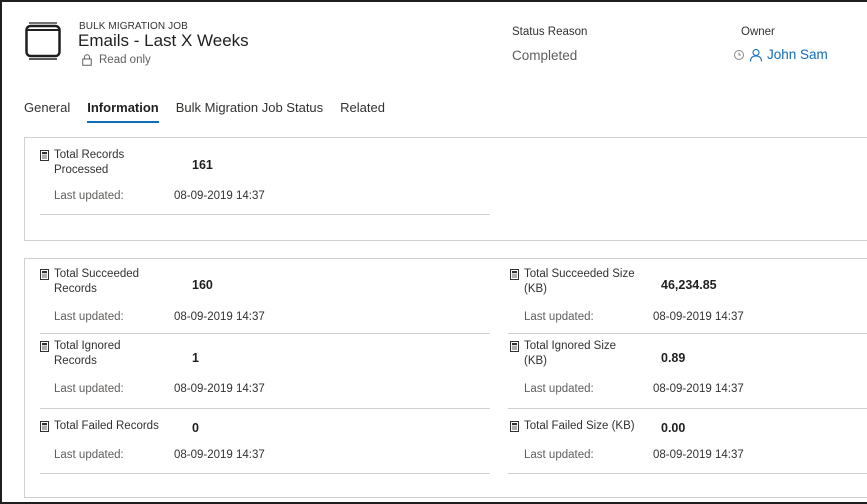 This screenshot has height=504, width=867. Describe the element at coordinates (47, 111) in the screenshot. I see `tab-general: General` at that location.